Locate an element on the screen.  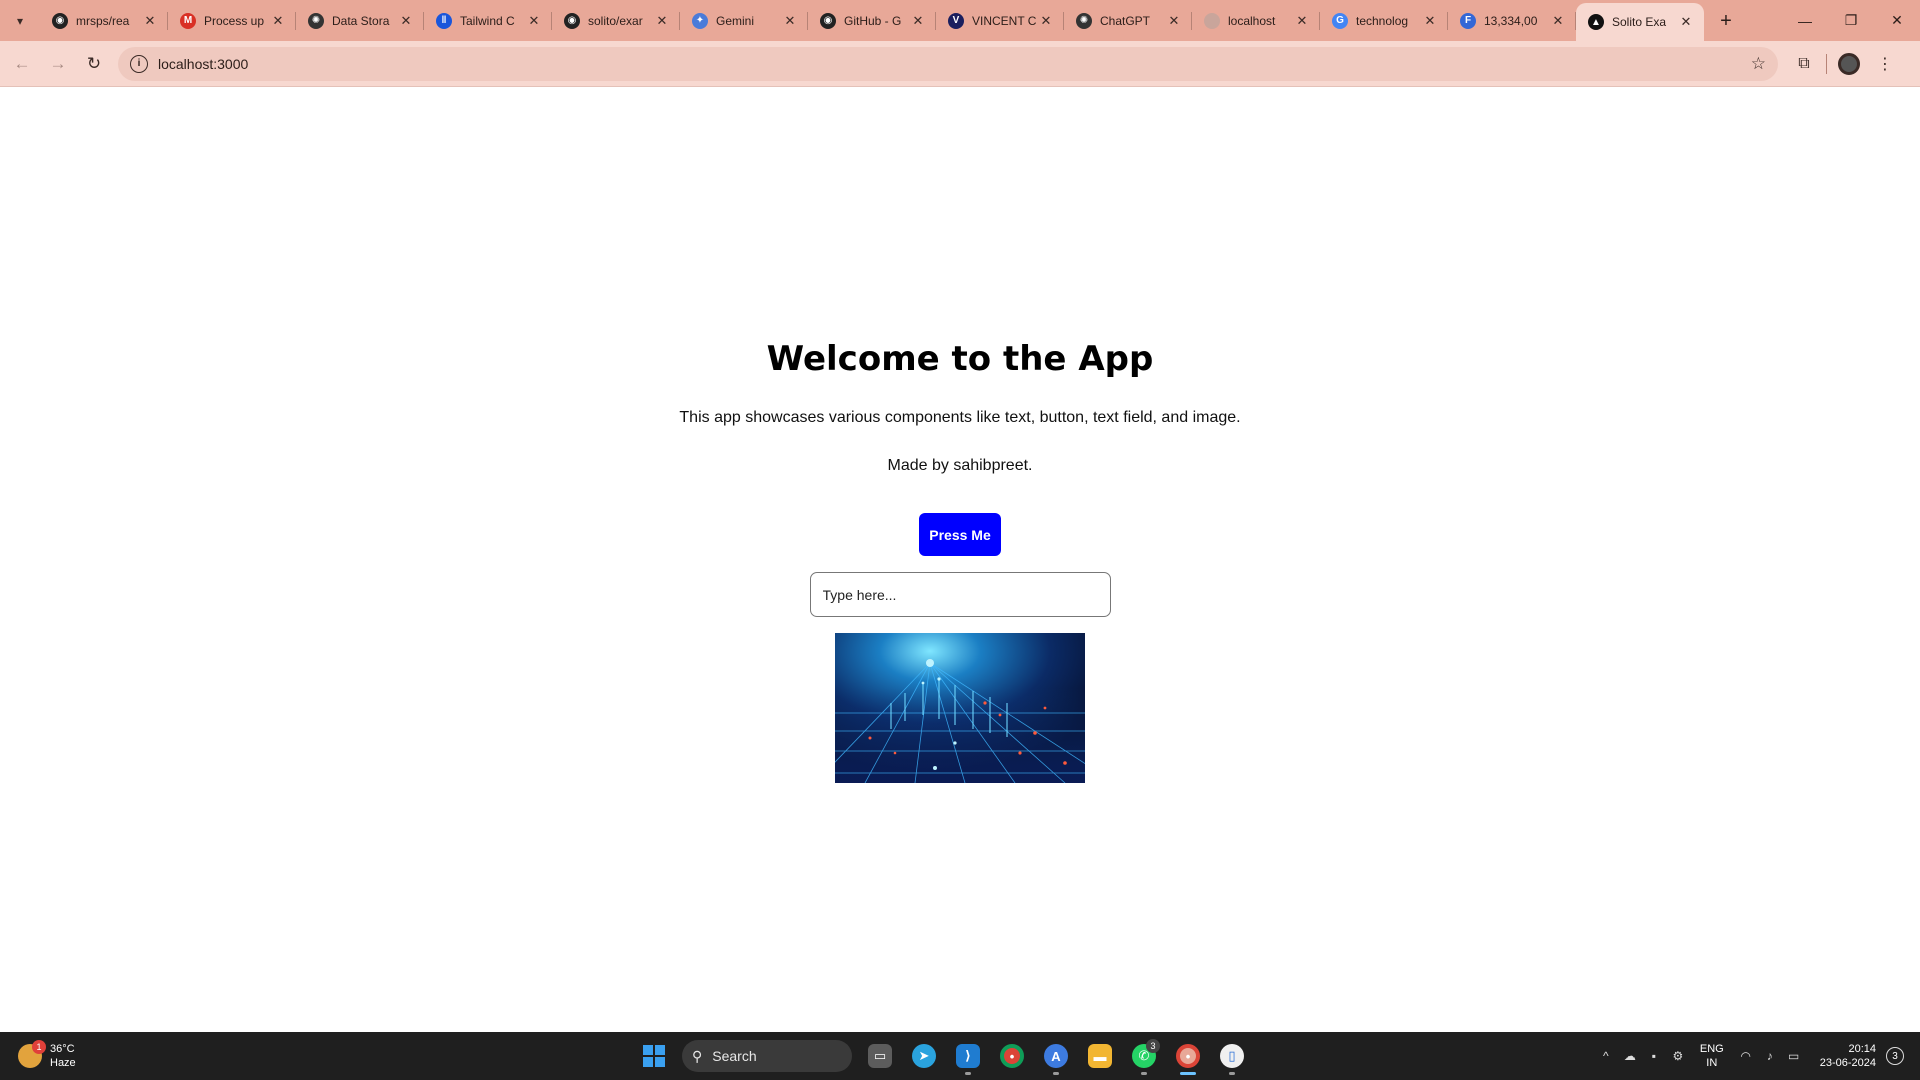
browser-tab: F 13,334,00 ✕ is located at coordinates (1512, 20).